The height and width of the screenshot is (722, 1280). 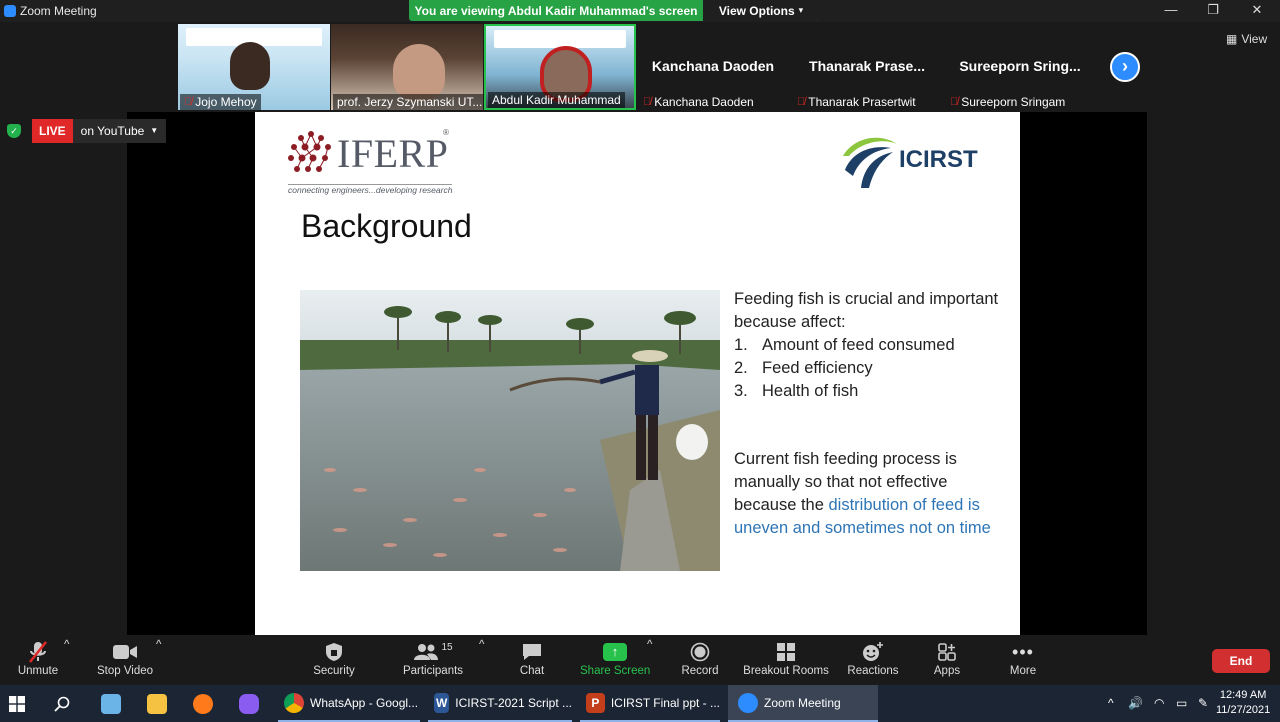 What do you see at coordinates (761, 10) in the screenshot?
I see `view-options-button: View Options ▾` at bounding box center [761, 10].